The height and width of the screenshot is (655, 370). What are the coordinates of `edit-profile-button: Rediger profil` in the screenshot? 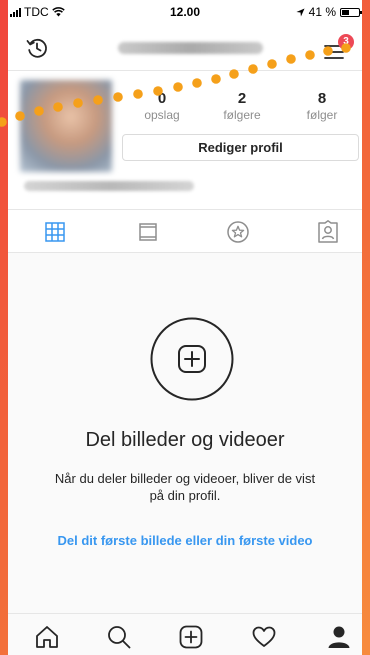 It's located at (240, 147).